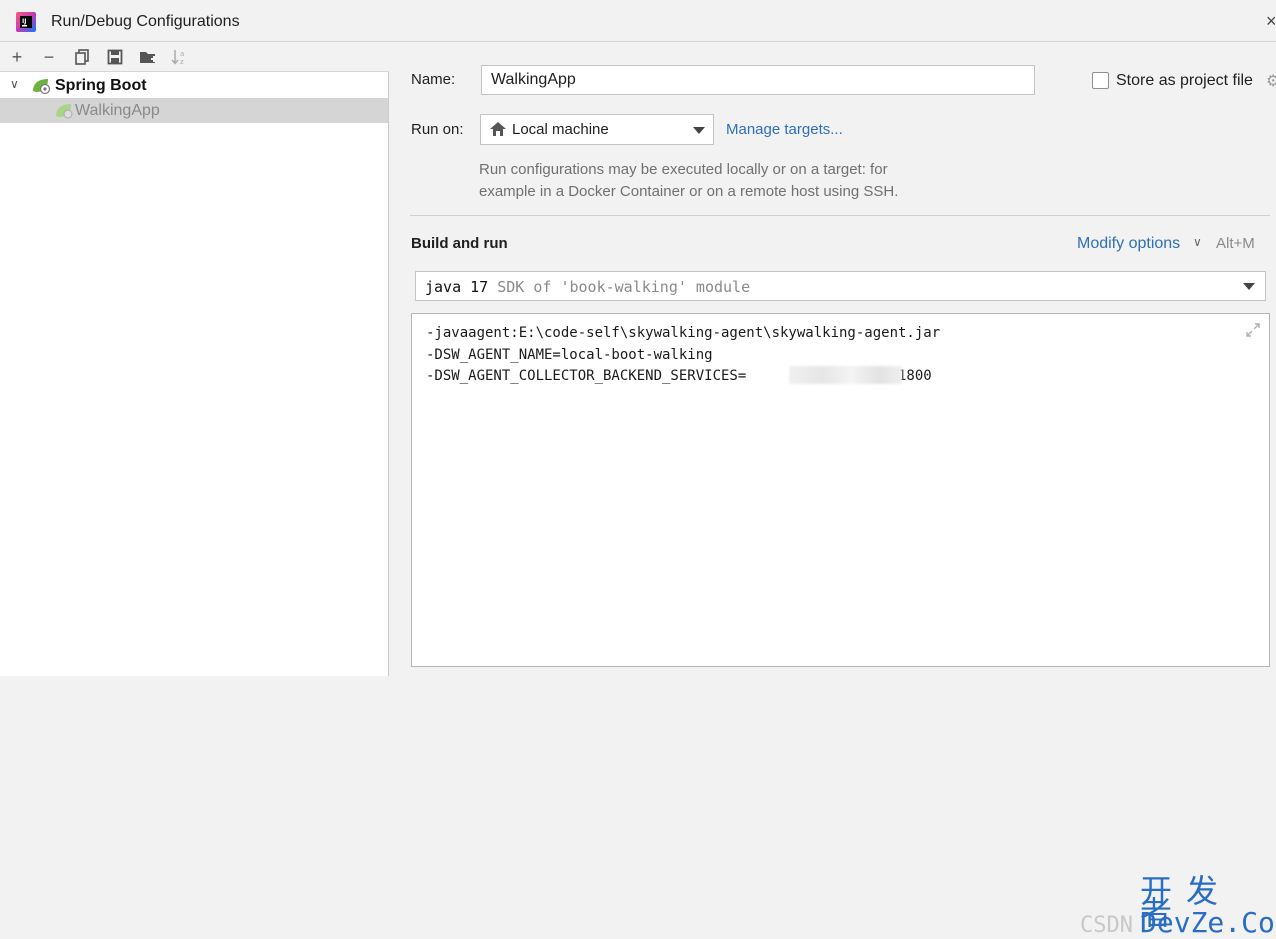  I want to click on gear-icon: ⚙, so click(1271, 81).